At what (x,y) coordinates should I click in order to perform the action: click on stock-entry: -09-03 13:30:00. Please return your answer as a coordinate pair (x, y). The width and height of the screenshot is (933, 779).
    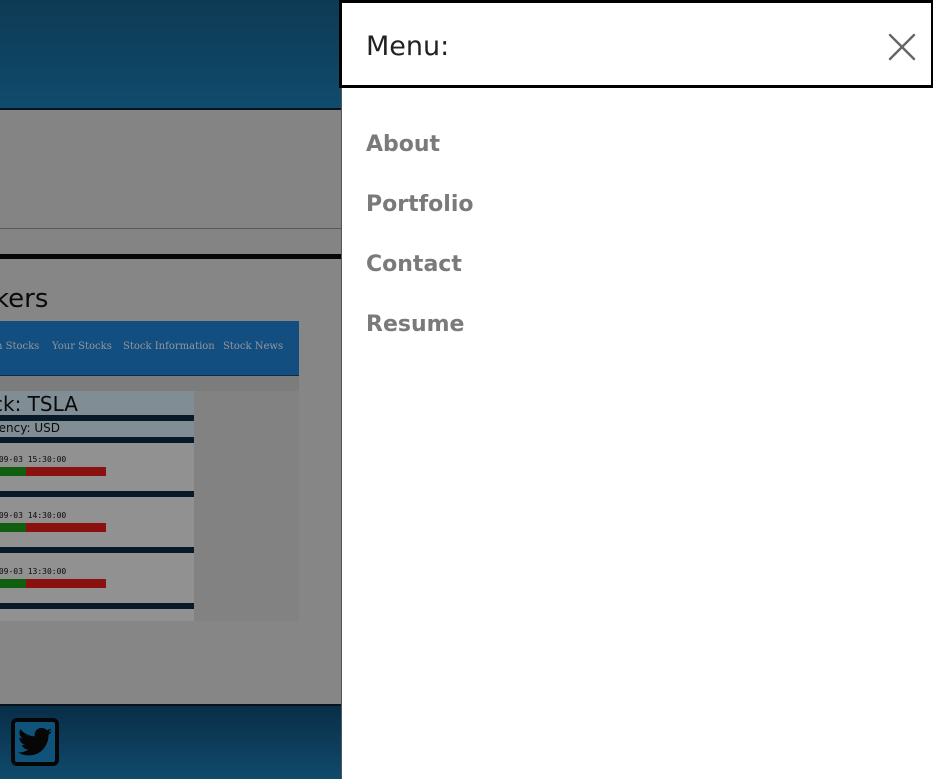
    Looking at the image, I should click on (97, 580).